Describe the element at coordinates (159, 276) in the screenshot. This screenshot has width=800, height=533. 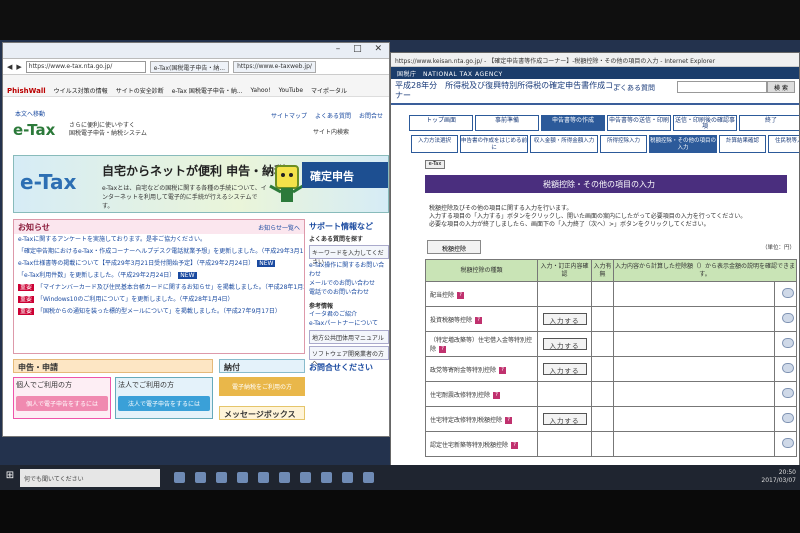
I see `news-item: 「e-Tax利用件数」を更新しました。（平成29年2月24日） NEW` at that location.